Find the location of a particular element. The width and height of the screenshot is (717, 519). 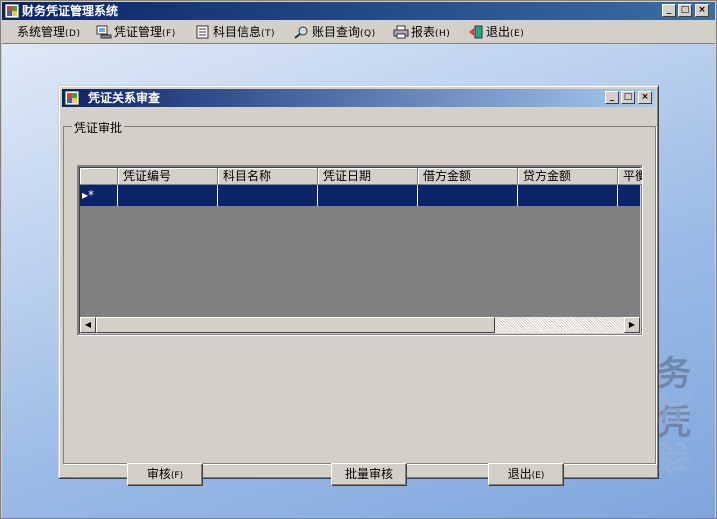

menu-accel: (H) is located at coordinates (443, 34).